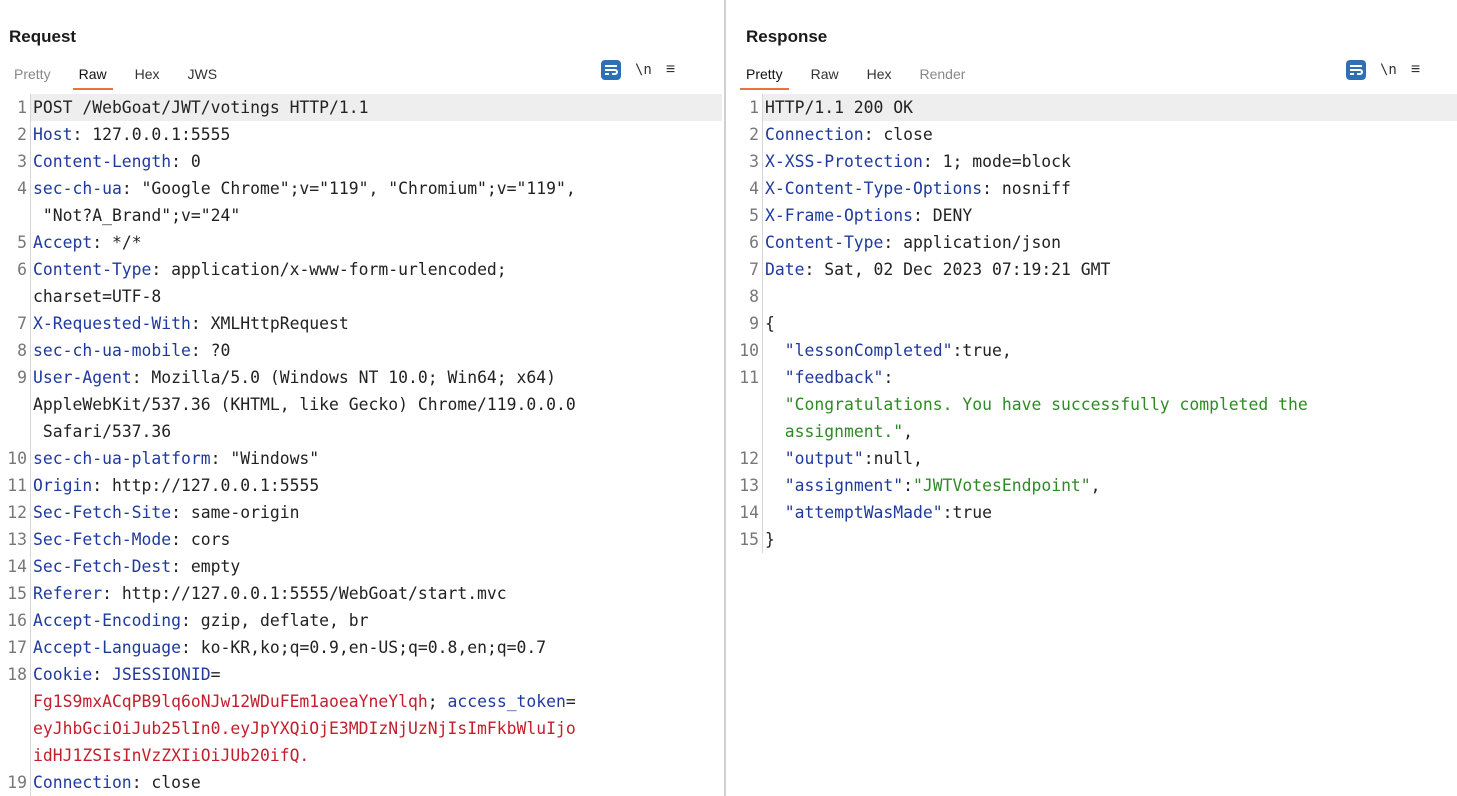 This screenshot has width=1457, height=796. I want to click on response-tabs: Pretty Raw Hex Render, so click(856, 75).